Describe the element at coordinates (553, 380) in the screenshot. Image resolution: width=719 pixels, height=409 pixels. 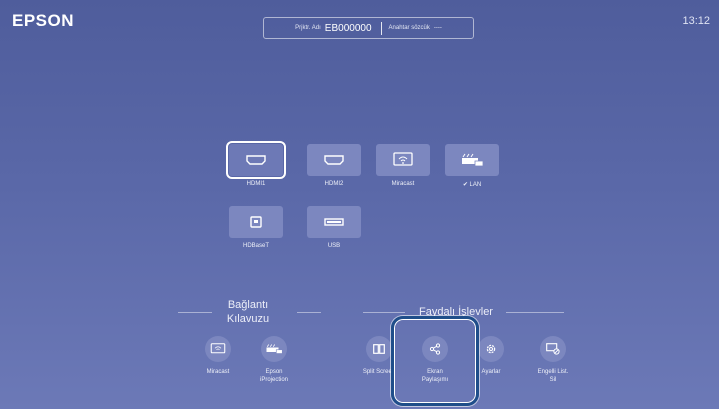
I see `function-label-line2: Sil` at that location.